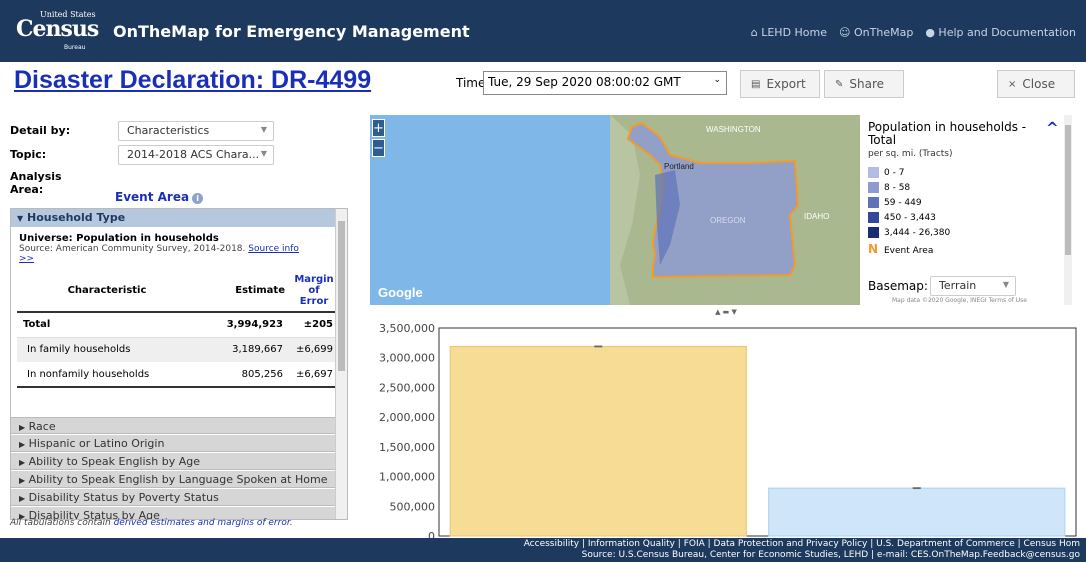 This screenshot has height=562, width=1086. I want to click on logo-bureau-text: Bureau, so click(75, 47).